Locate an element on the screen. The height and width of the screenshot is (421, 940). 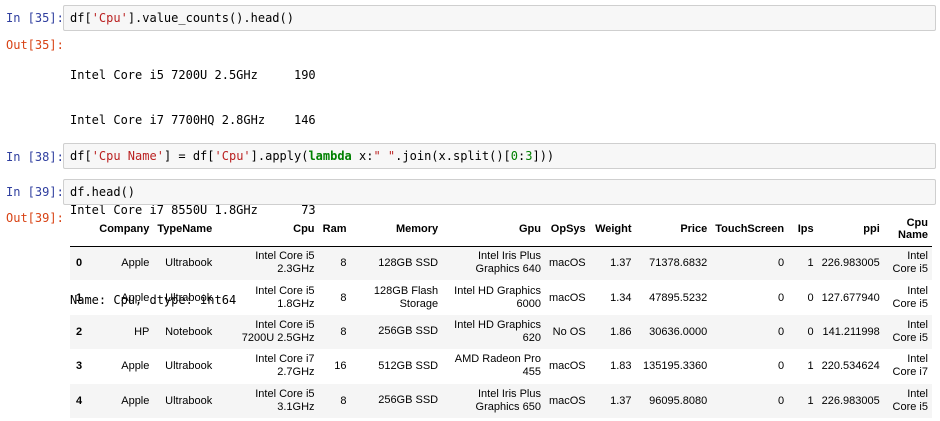
input-prompt: In [35]: is located at coordinates (35, 18).